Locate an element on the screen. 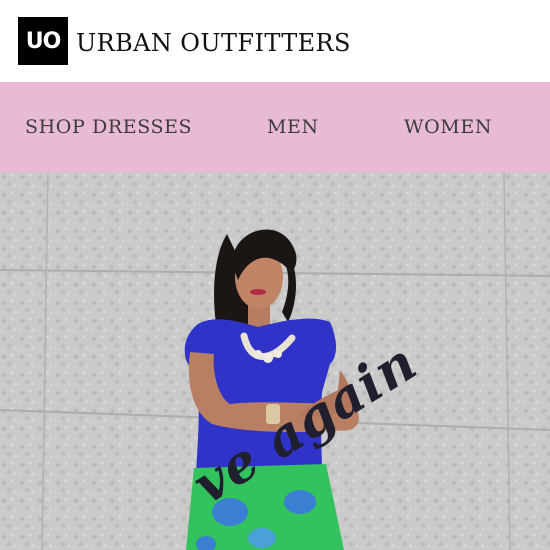 Image resolution: width=550 pixels, height=550 pixels. site-header: UO URBAN OUTFITTERS is located at coordinates (275, 41).